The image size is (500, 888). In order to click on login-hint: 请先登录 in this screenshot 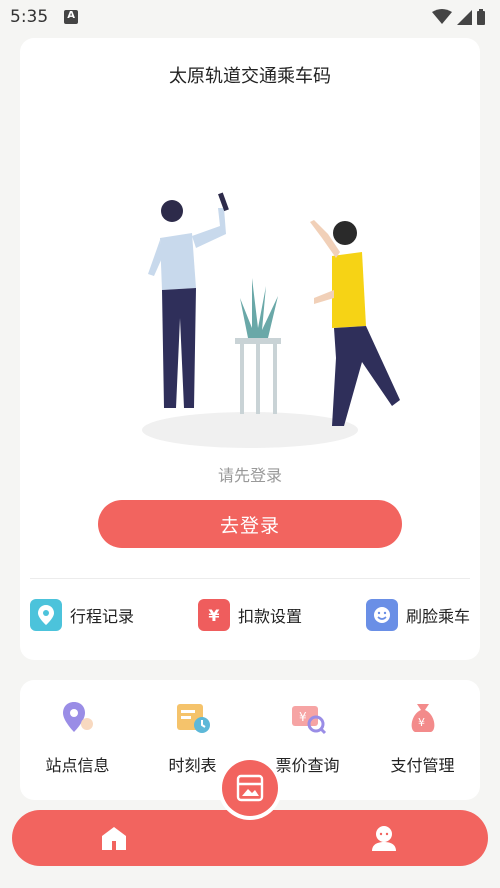, I will do `click(249, 475)`.